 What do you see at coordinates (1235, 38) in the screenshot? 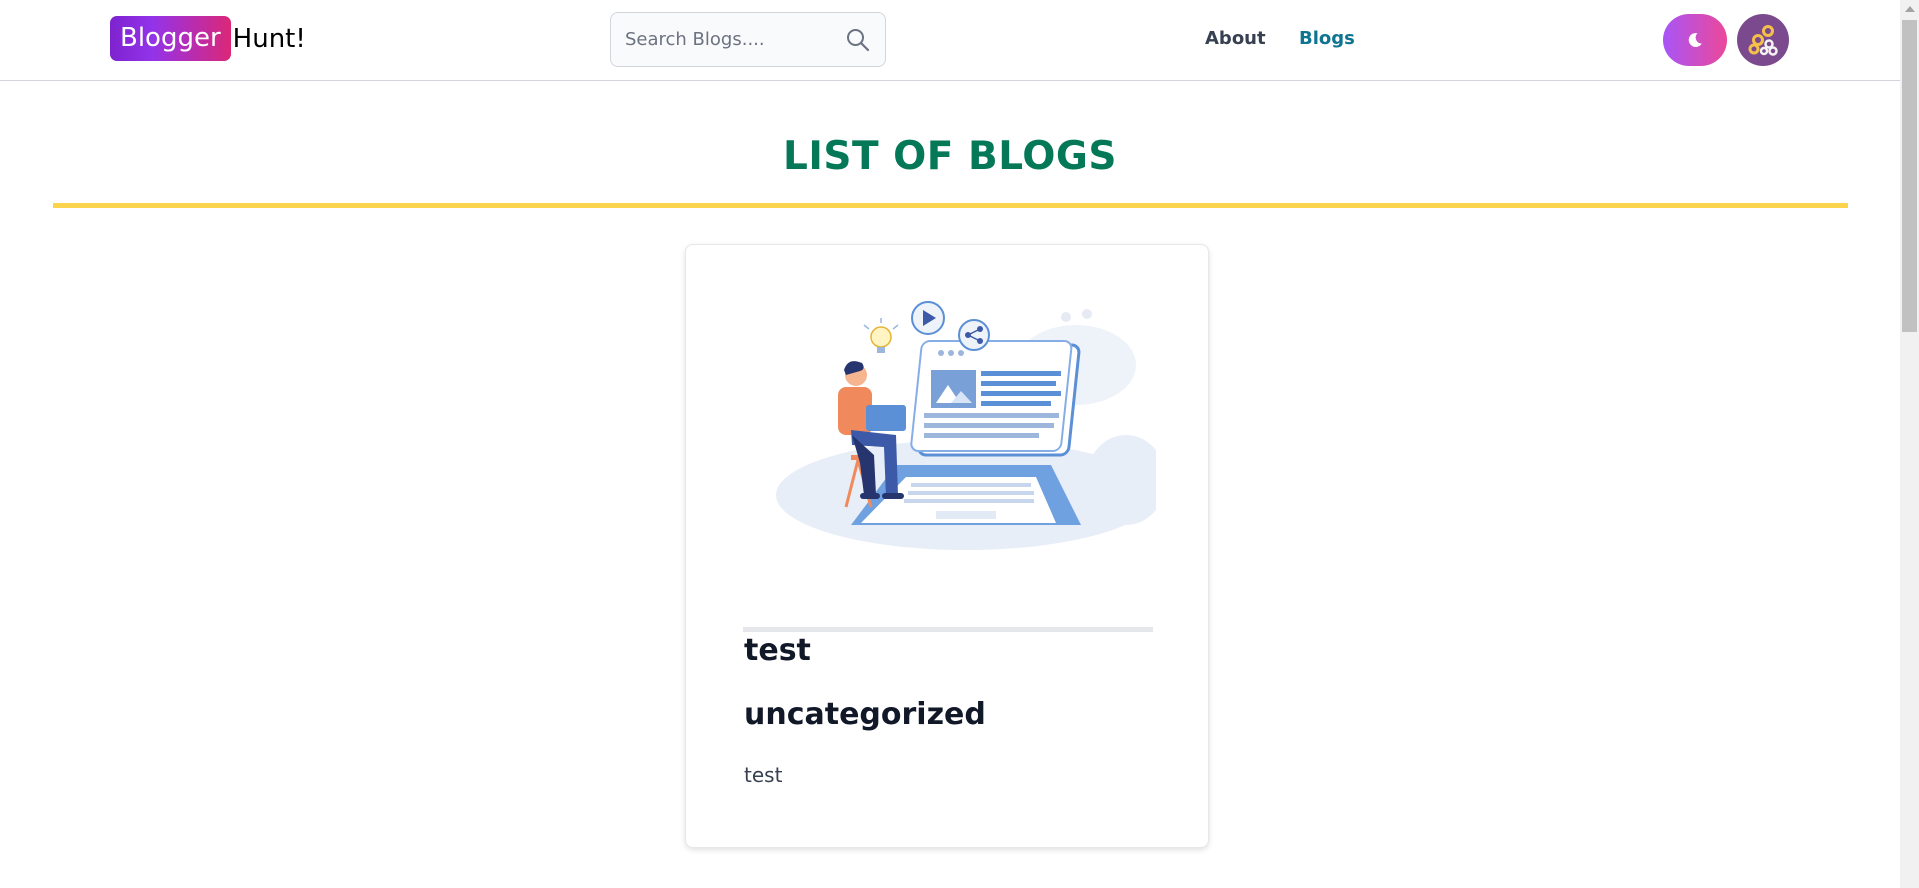
I see `nav-about-link: About` at bounding box center [1235, 38].